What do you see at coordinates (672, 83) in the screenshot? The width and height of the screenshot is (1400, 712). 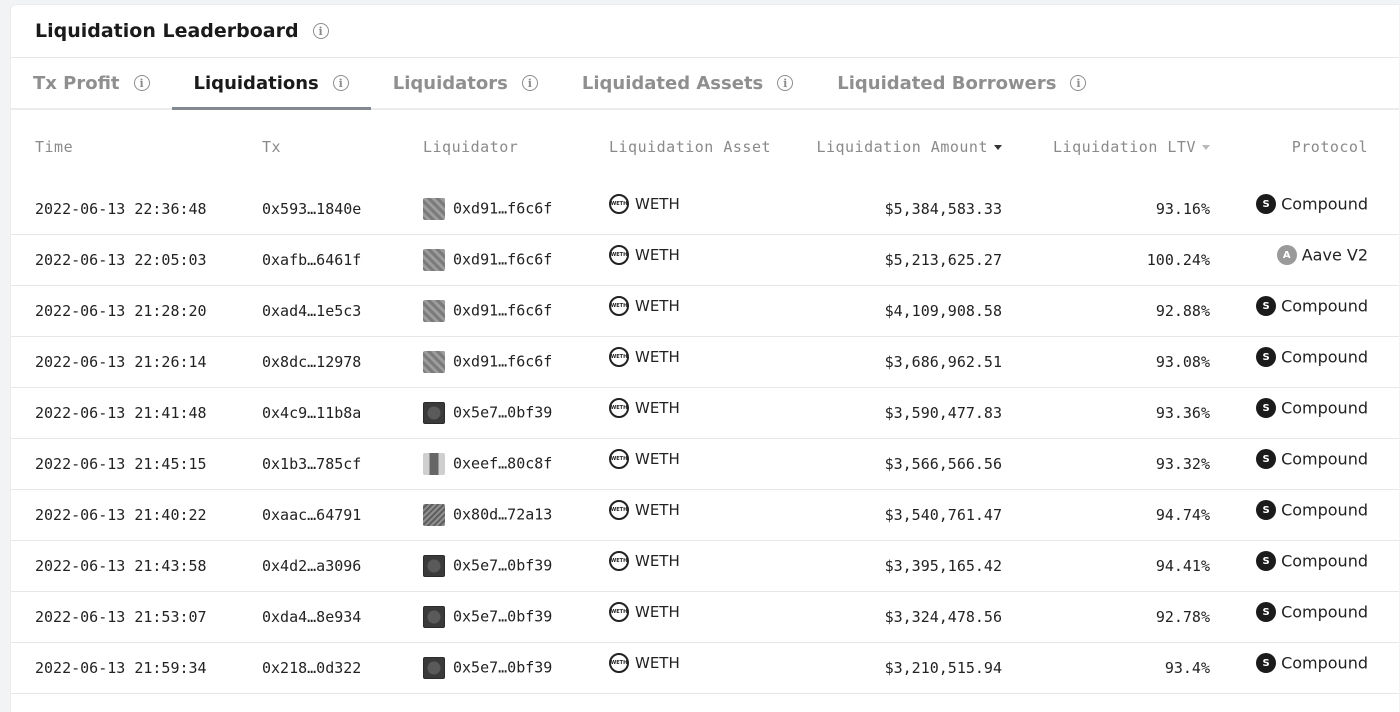 I see `tab-label: Liquidated Assets` at bounding box center [672, 83].